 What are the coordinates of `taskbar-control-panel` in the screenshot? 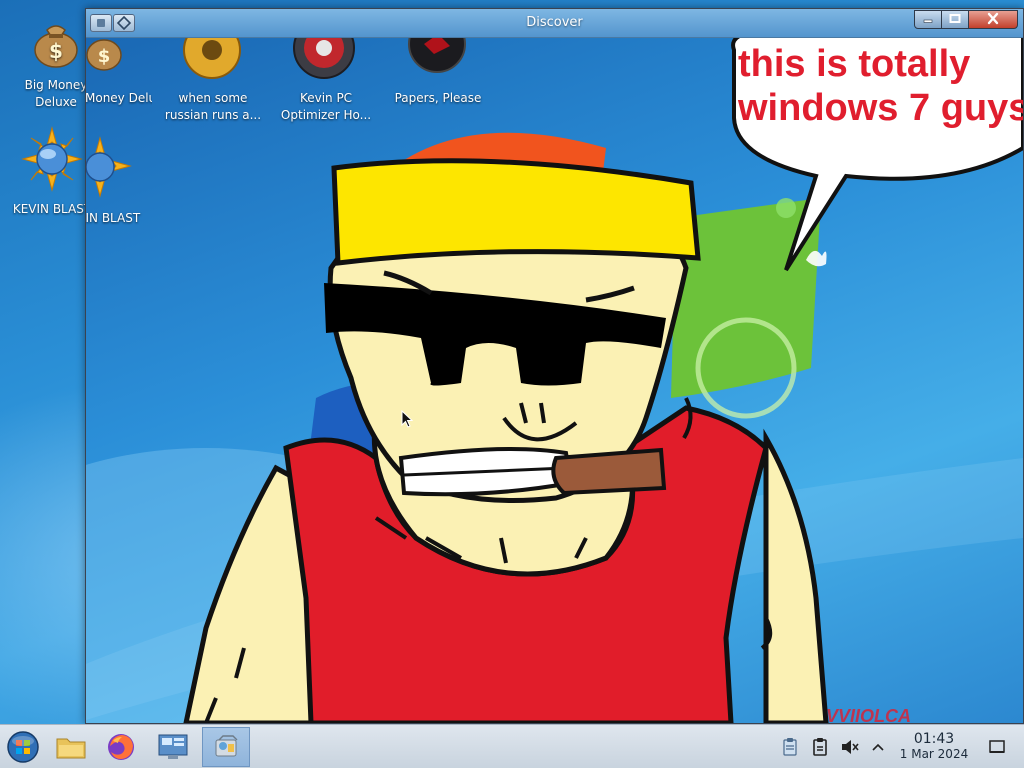 It's located at (173, 747).